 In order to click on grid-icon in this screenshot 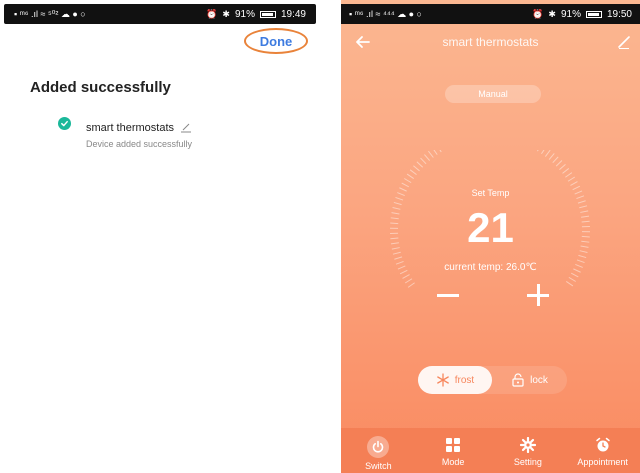, I will do `click(453, 445)`.